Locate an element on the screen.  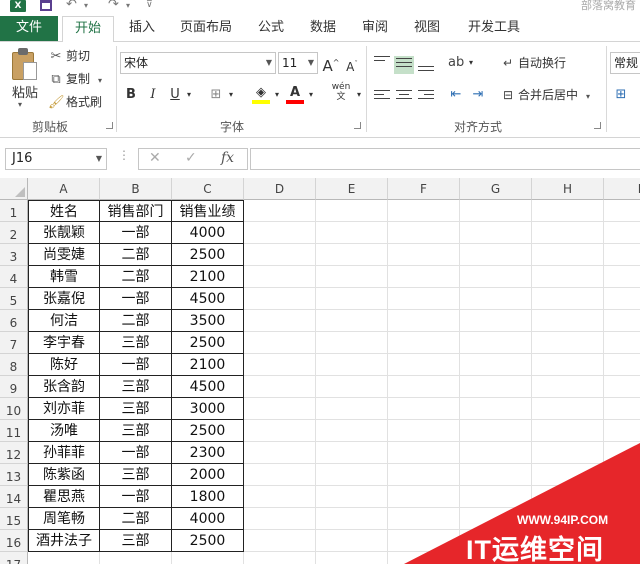
underline-button: U is located at coordinates (175, 95).